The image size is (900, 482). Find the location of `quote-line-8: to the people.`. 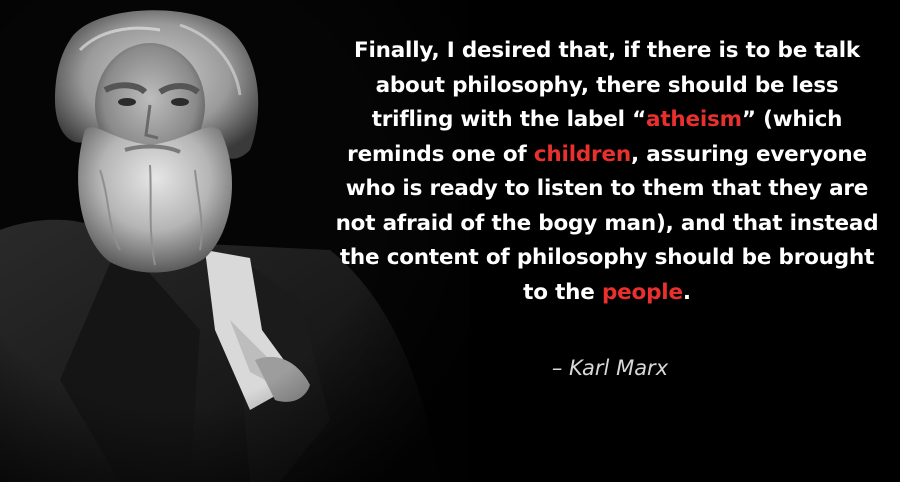

quote-line-8: to the people. is located at coordinates (607, 292).